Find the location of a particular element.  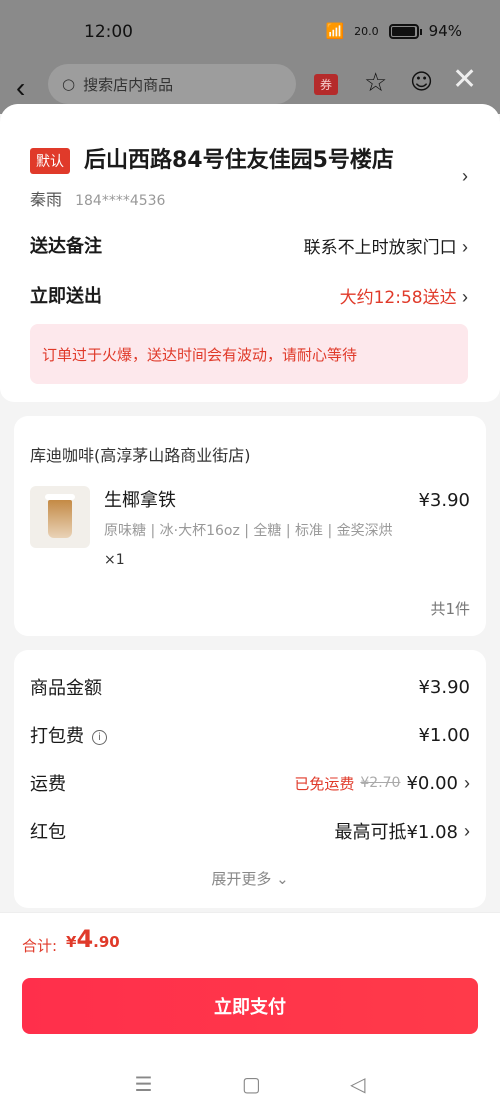

goods-amount-value: ¥3.90 is located at coordinates (444, 687).